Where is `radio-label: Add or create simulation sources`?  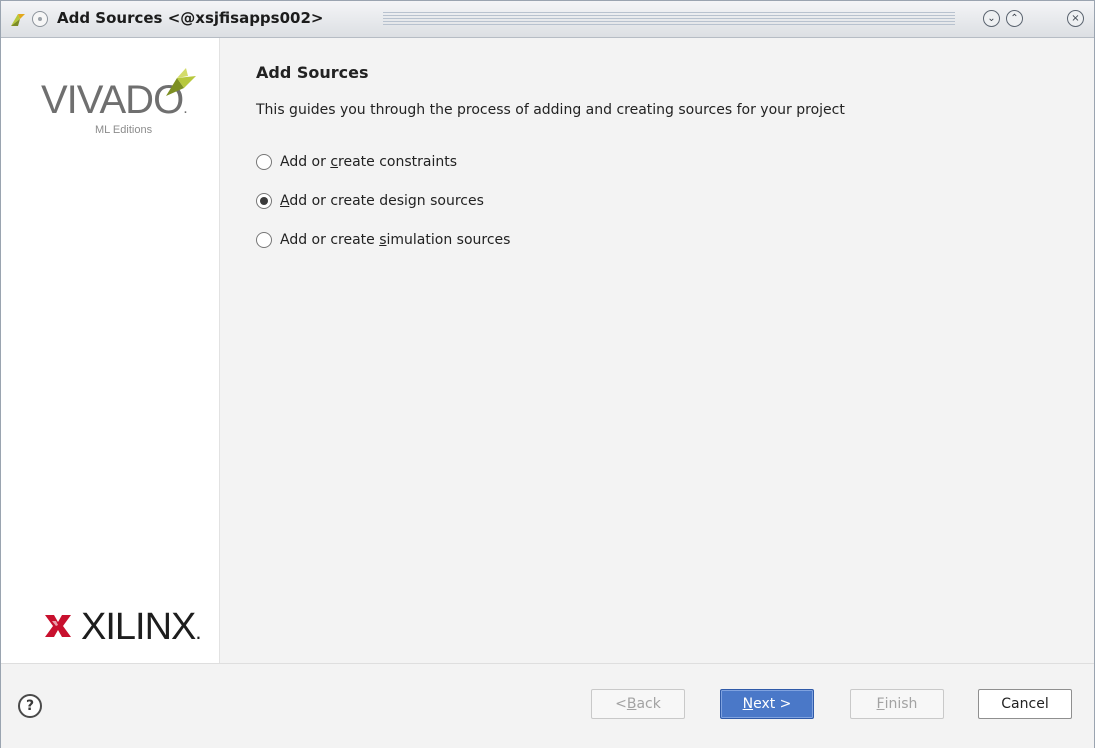
radio-label: Add or create simulation sources is located at coordinates (395, 240).